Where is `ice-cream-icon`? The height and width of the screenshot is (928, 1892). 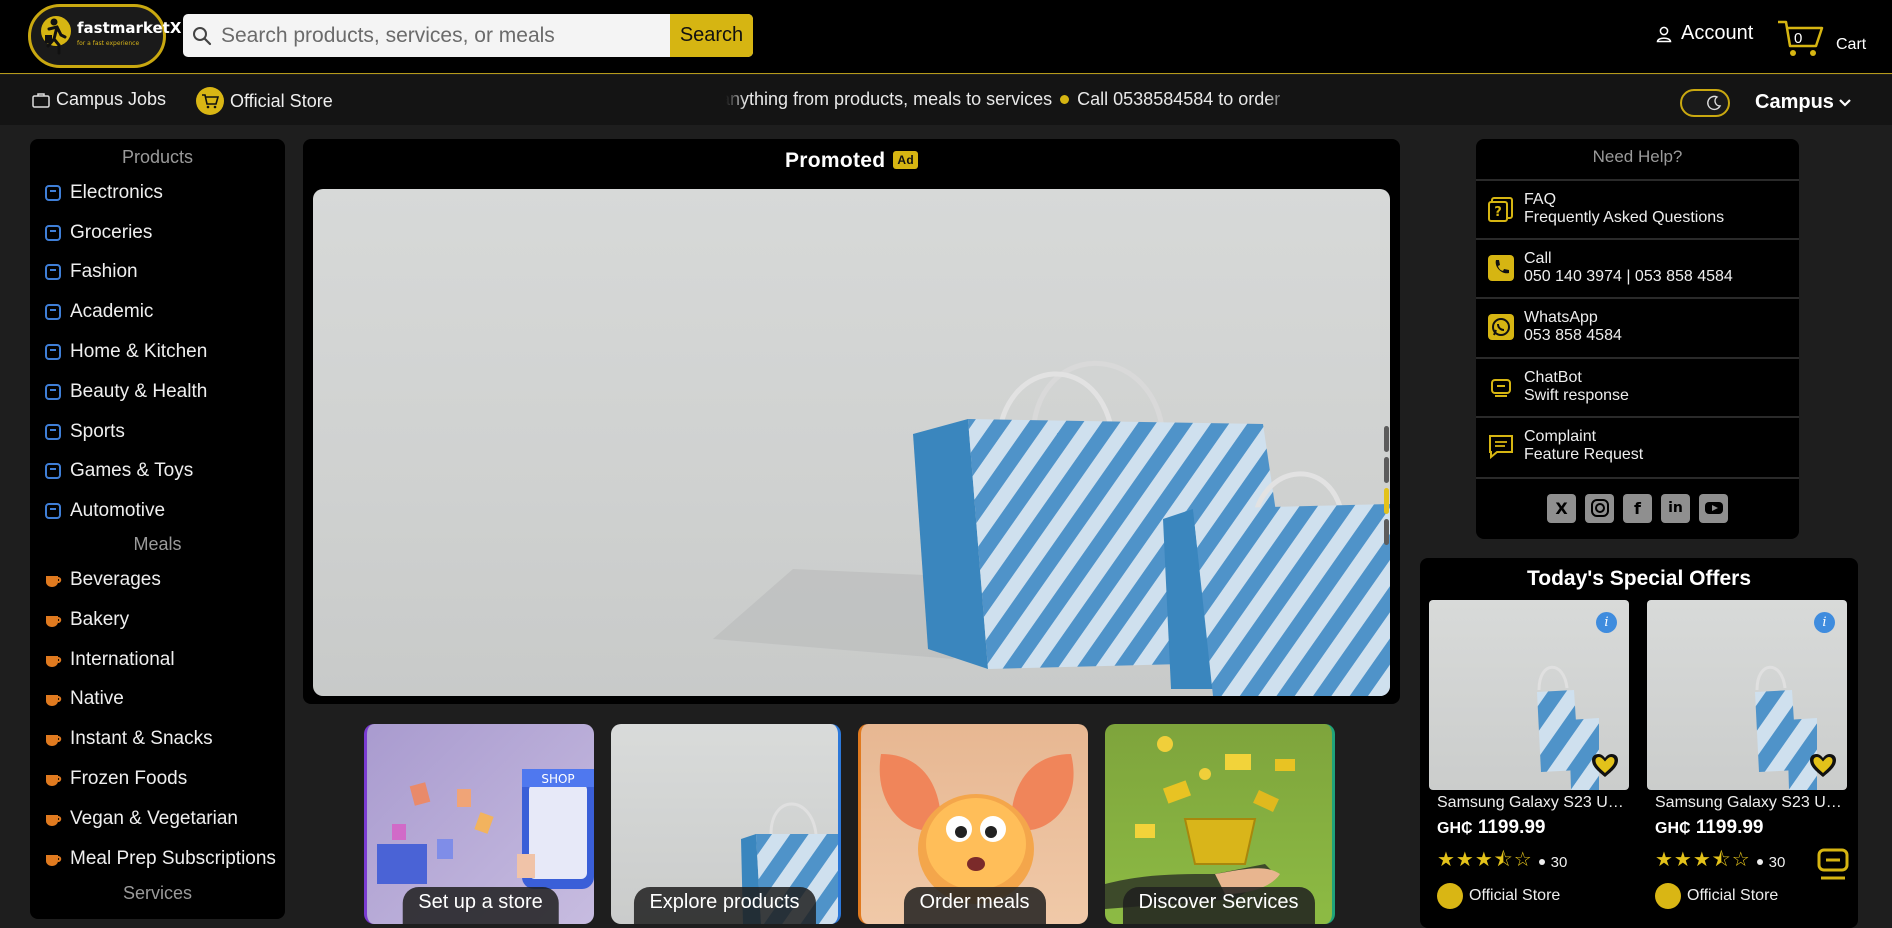
ice-cream-icon is located at coordinates (53, 779).